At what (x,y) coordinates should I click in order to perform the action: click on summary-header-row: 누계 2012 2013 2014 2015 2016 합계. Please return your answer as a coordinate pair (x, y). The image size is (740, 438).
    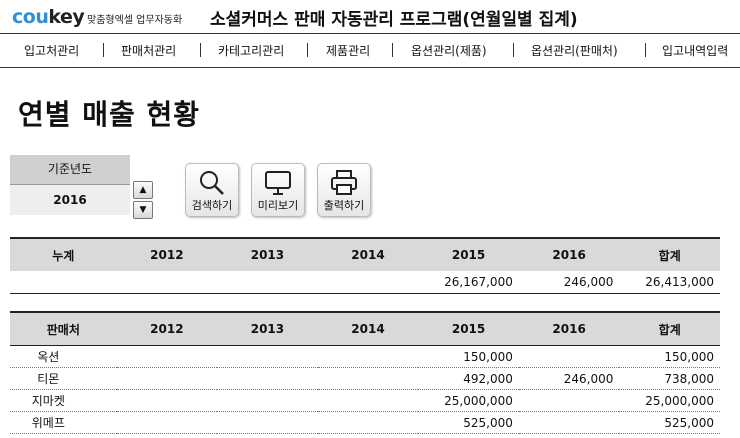
    Looking at the image, I should click on (365, 254).